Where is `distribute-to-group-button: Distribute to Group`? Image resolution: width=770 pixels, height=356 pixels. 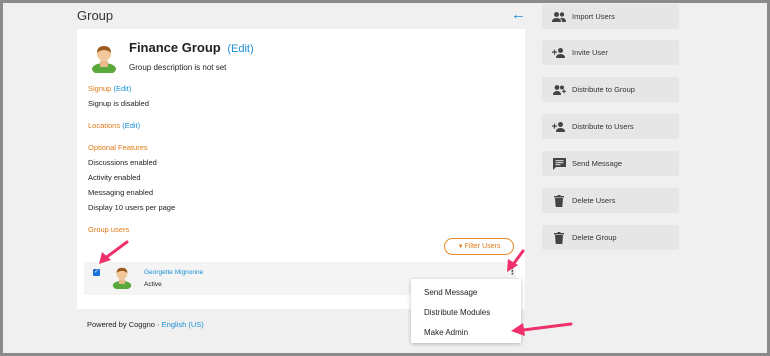 distribute-to-group-button: Distribute to Group is located at coordinates (610, 89).